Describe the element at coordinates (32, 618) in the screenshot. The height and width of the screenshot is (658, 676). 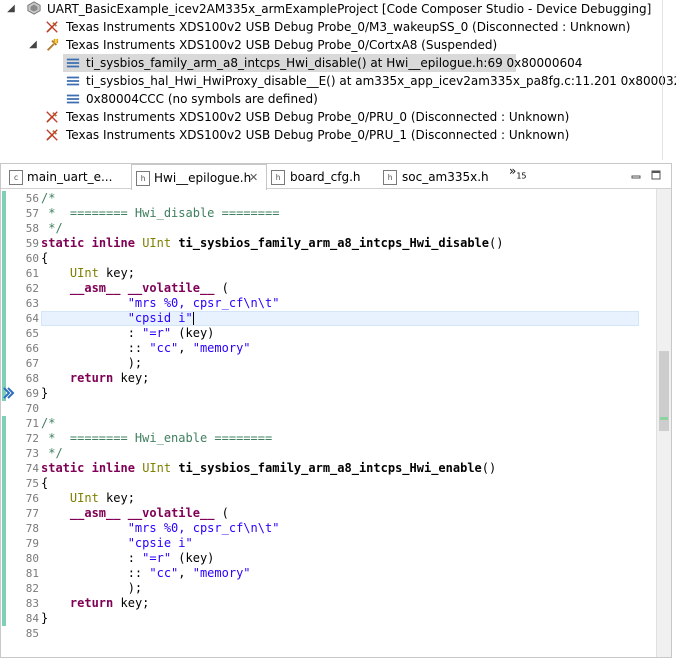
I see `line-number: 84` at that location.